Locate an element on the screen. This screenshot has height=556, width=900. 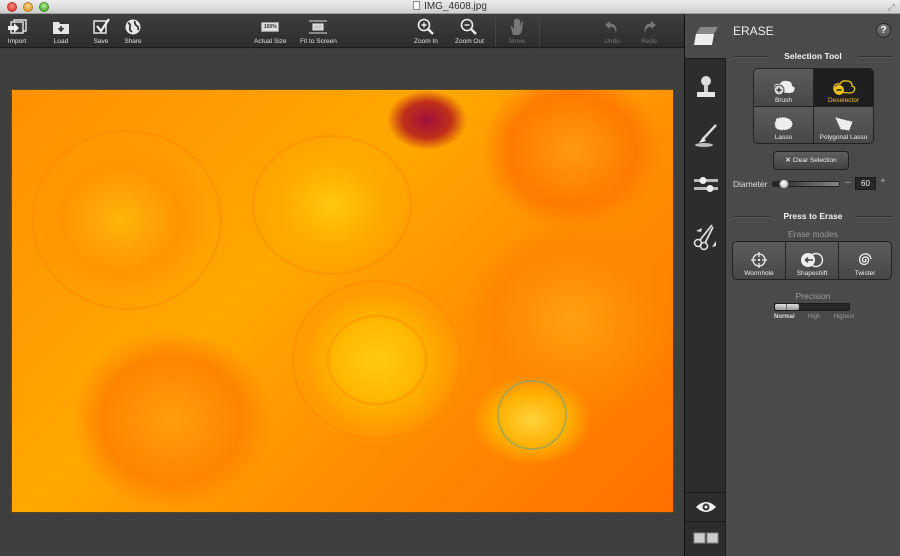
polygonal-lasso-button: Polygonal Lasso is located at coordinates (843, 124).